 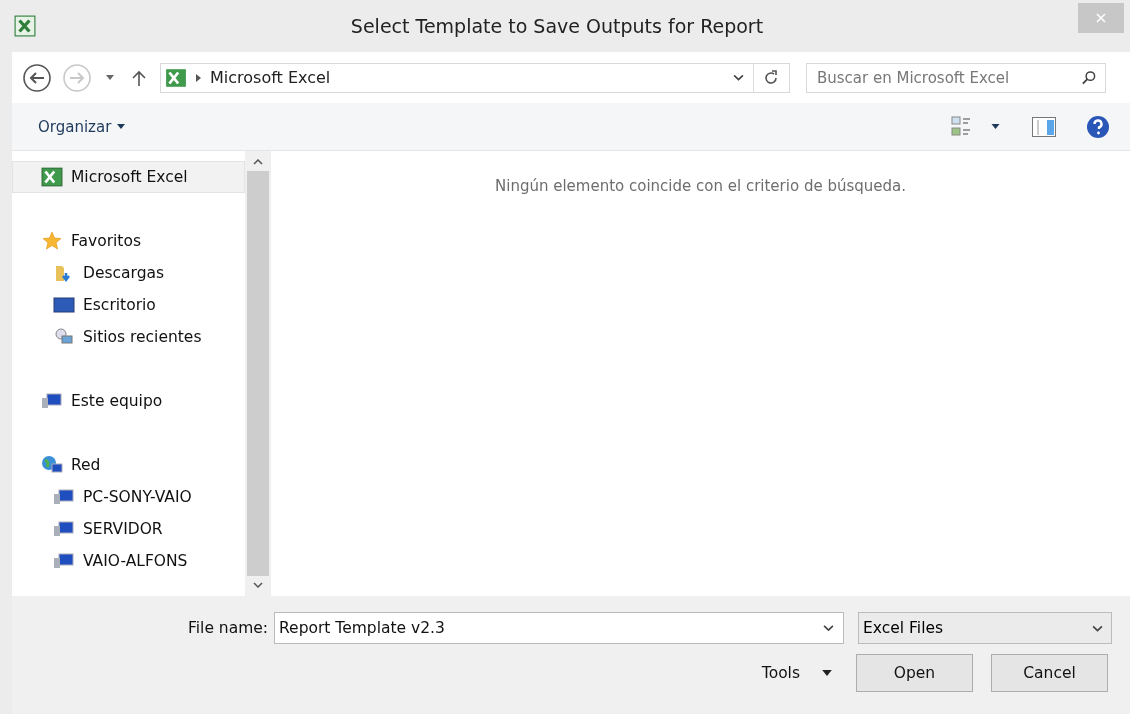 I want to click on search-icon, so click(x=1088, y=77).